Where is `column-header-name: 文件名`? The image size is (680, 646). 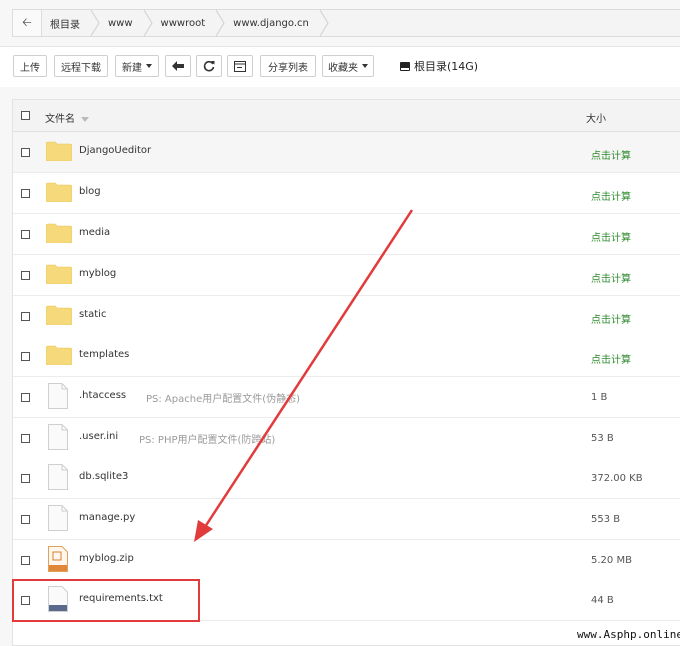
column-header-name: 文件名 is located at coordinates (67, 117).